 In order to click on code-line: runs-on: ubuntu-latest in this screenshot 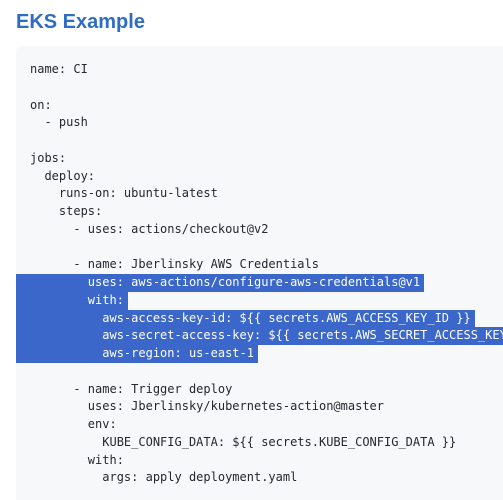, I will do `click(259, 194)`.